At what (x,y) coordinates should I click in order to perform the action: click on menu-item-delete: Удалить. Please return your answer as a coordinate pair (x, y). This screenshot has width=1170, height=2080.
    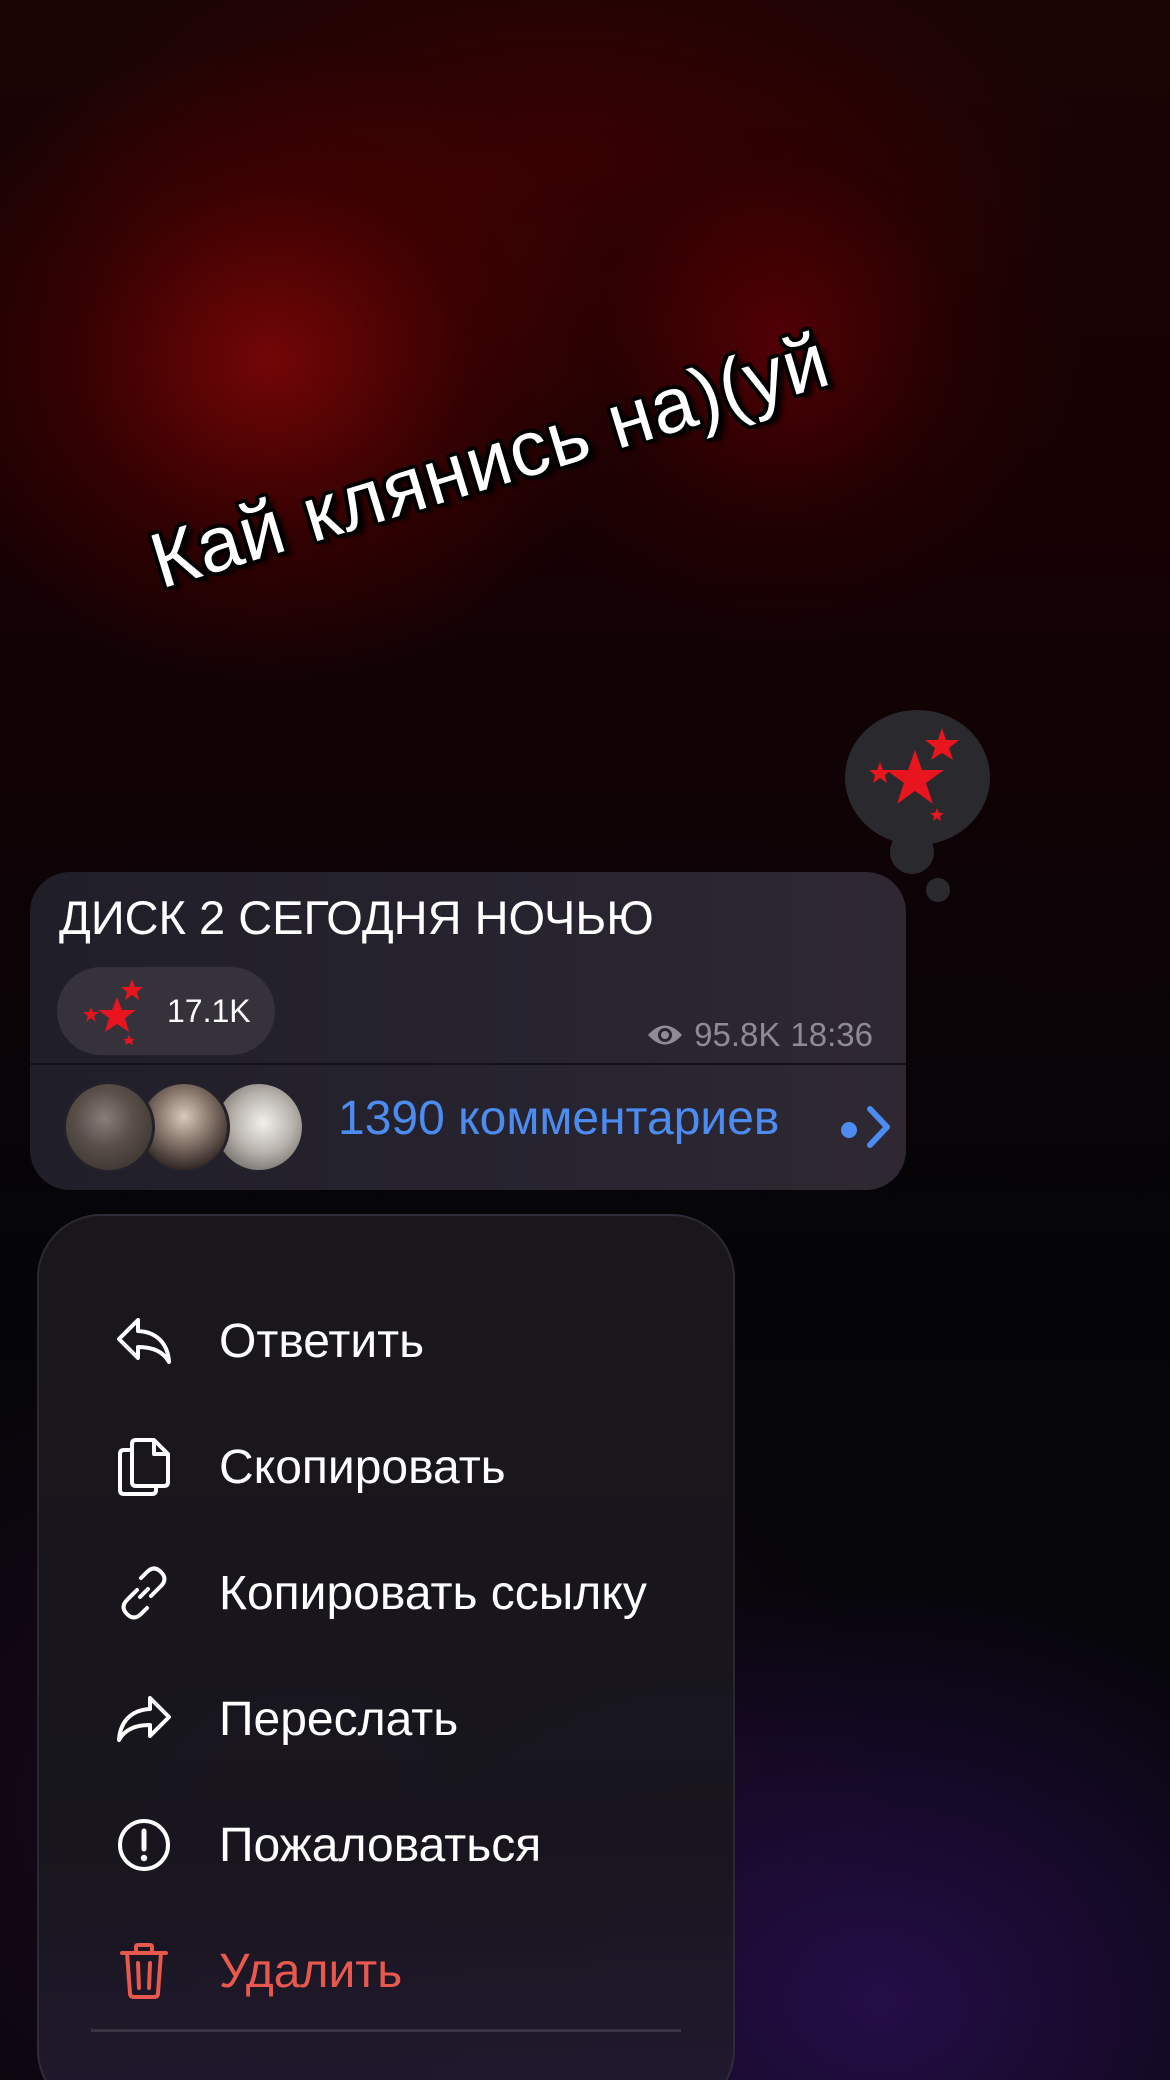
    Looking at the image, I should click on (386, 1971).